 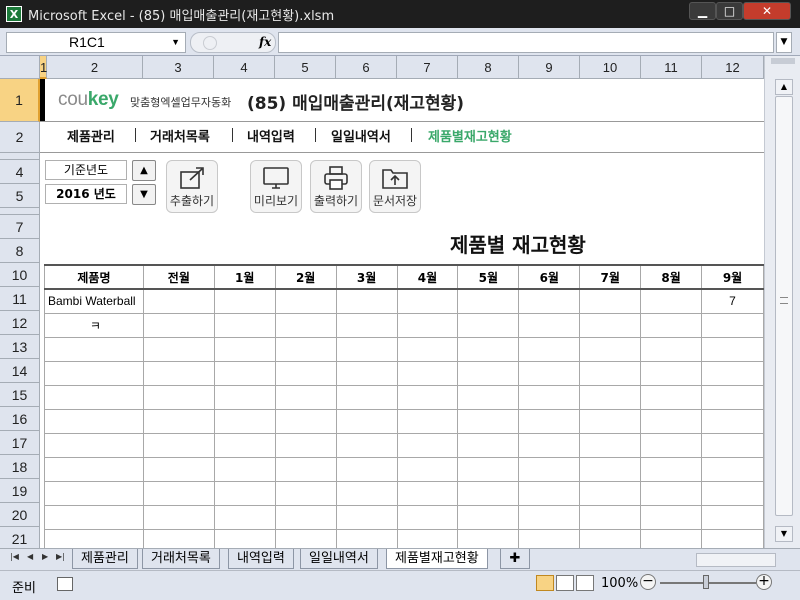 What do you see at coordinates (178, 67) in the screenshot?
I see `column-header: 3` at bounding box center [178, 67].